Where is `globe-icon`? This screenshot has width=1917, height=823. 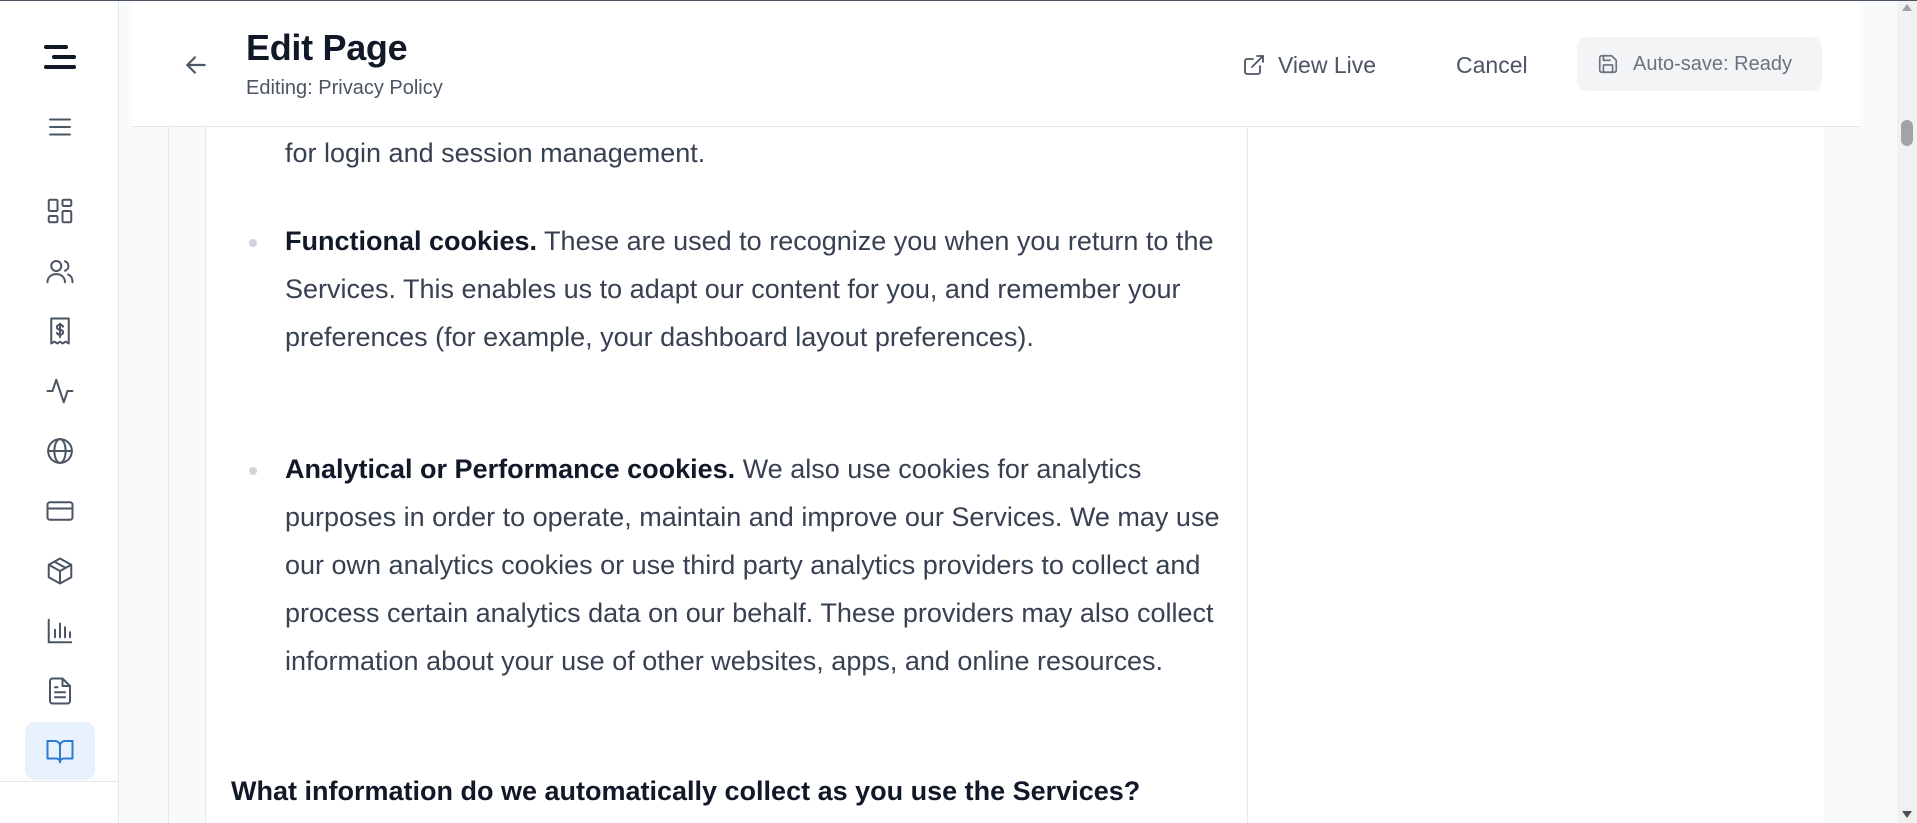
globe-icon is located at coordinates (60, 451).